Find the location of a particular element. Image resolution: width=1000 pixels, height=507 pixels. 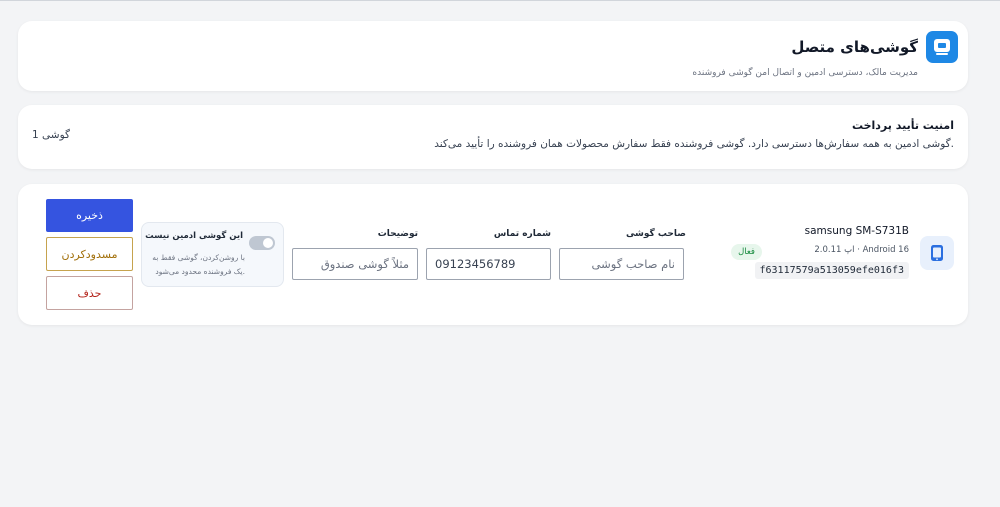

app-logo-icon is located at coordinates (942, 47).